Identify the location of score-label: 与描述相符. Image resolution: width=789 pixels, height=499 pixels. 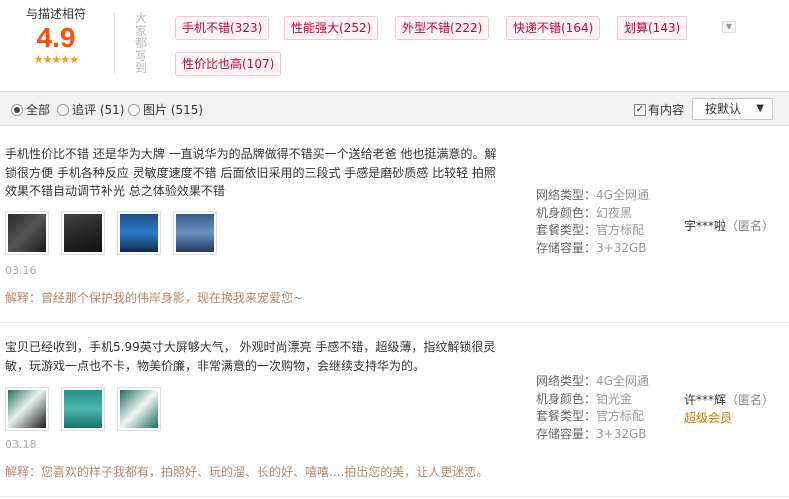
(55, 14).